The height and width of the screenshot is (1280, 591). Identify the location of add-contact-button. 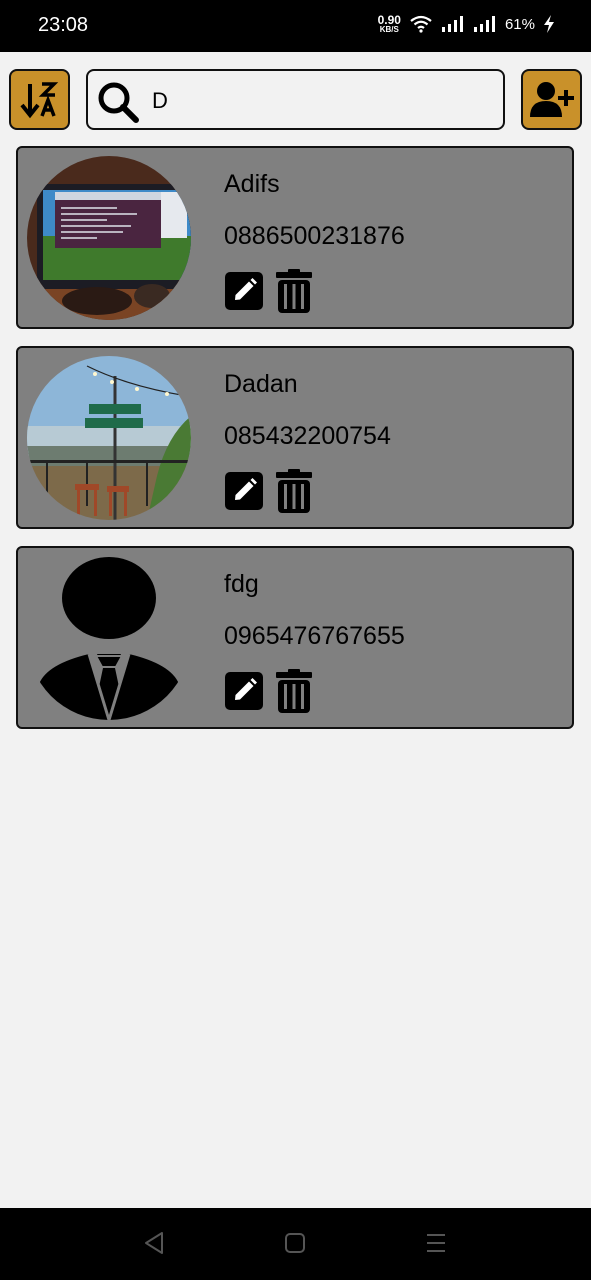
(551, 99).